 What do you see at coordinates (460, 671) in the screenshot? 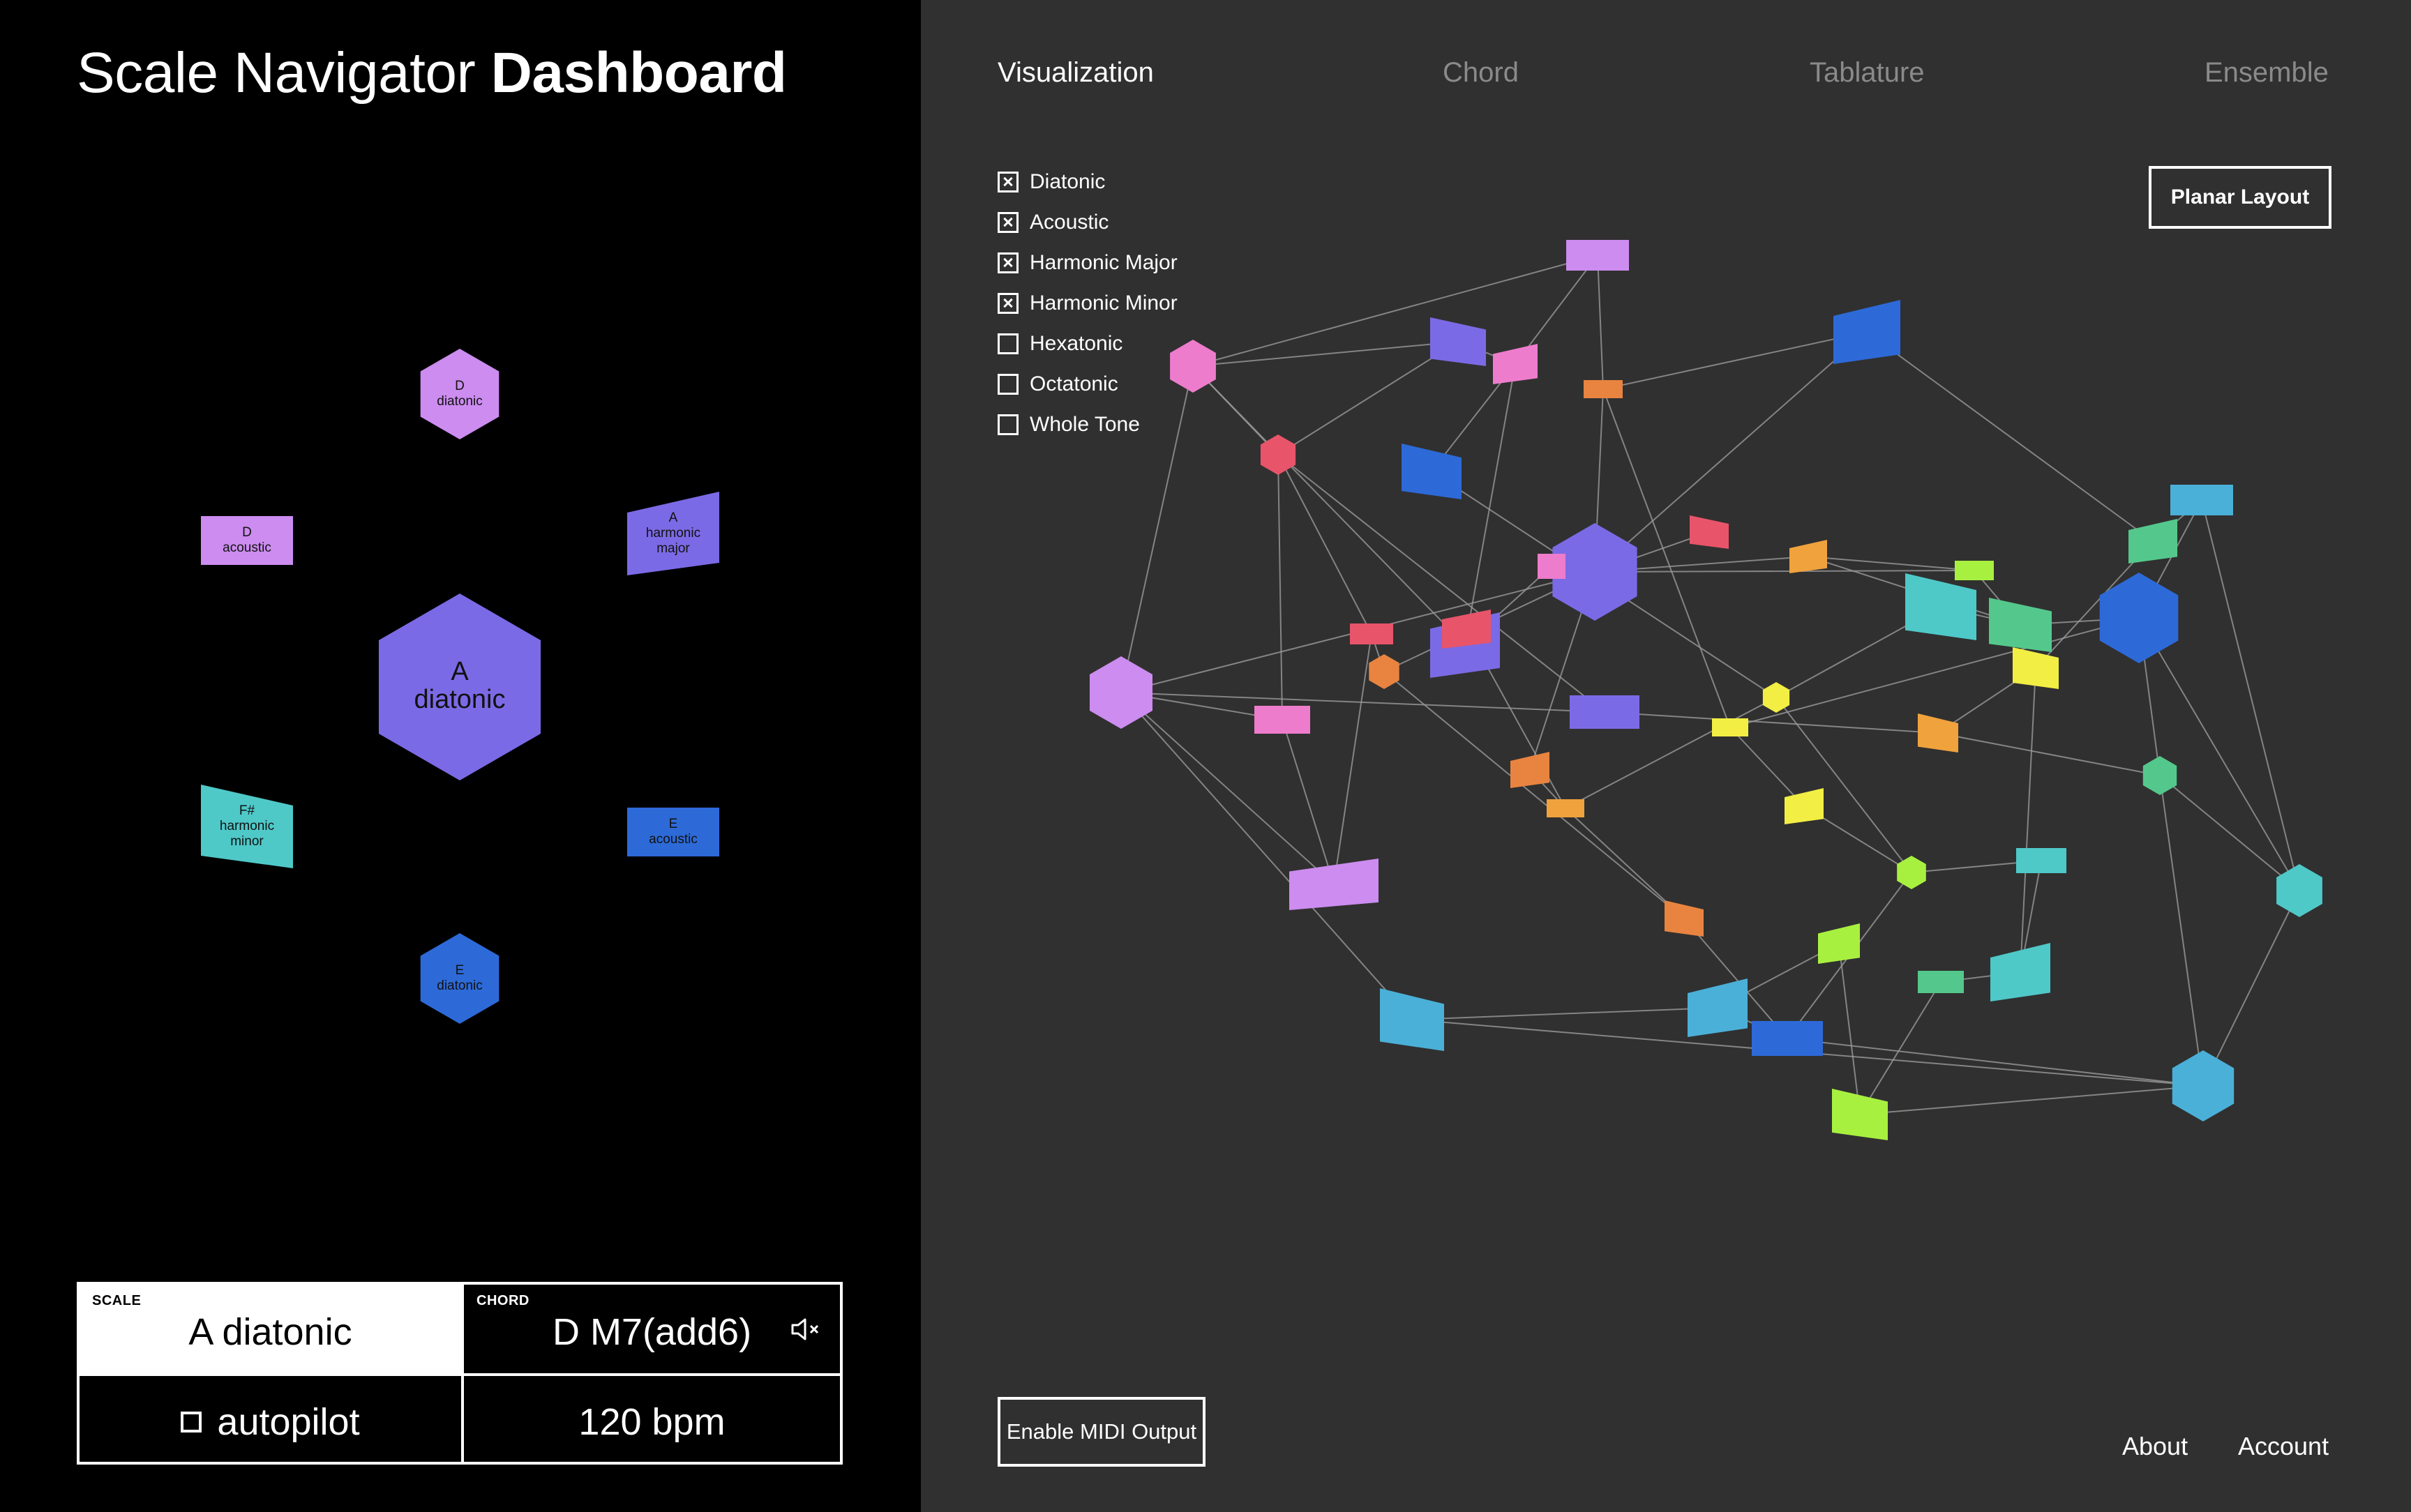
I see `current-scale-label: A` at bounding box center [460, 671].